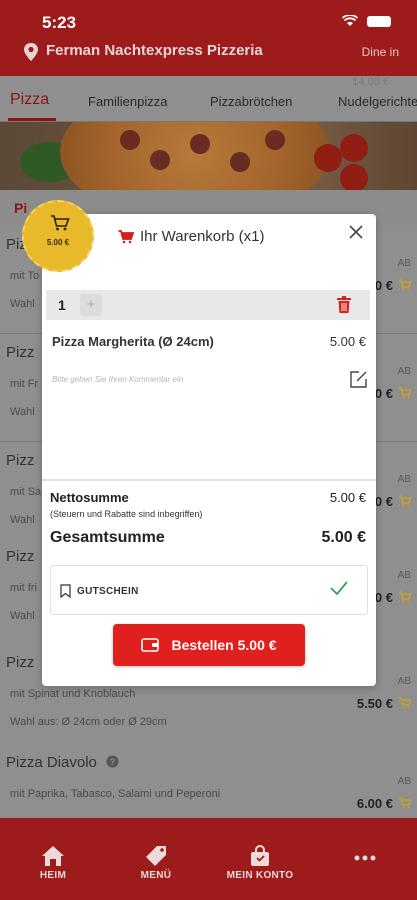 The image size is (417, 900). Describe the element at coordinates (88, 722) in the screenshot. I see `menu-item-size: Wahl aus: Ø 24cm oder Ø 29cm` at that location.